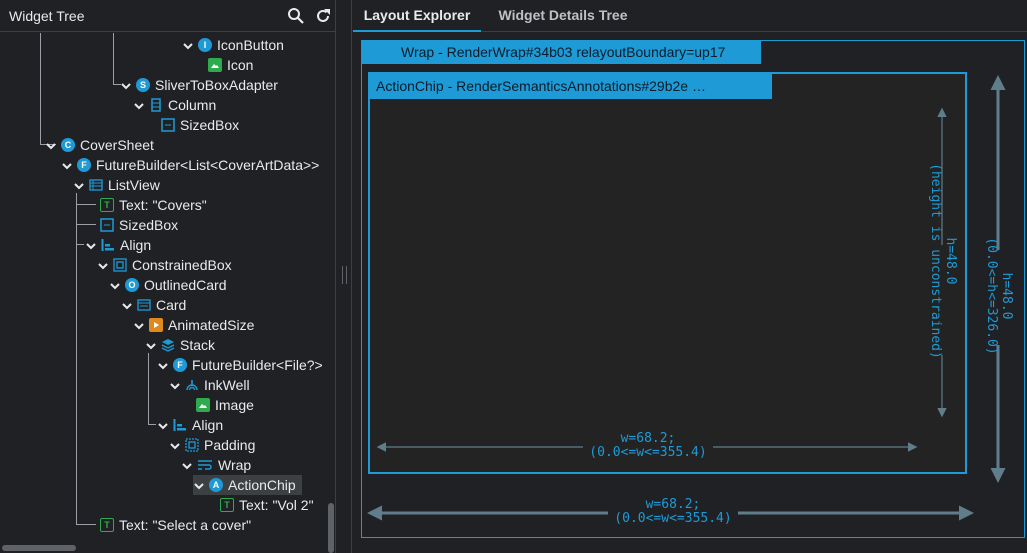 Image resolution: width=1027 pixels, height=553 pixels. I want to click on tree-node-label: Icon, so click(240, 65).